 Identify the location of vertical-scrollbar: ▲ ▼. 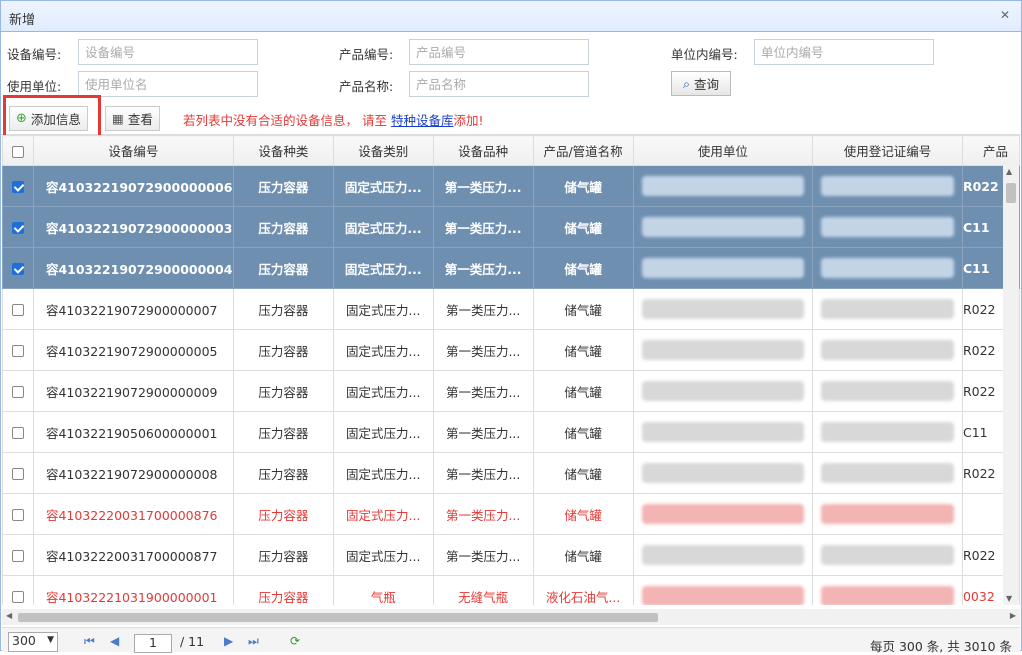
(1011, 385).